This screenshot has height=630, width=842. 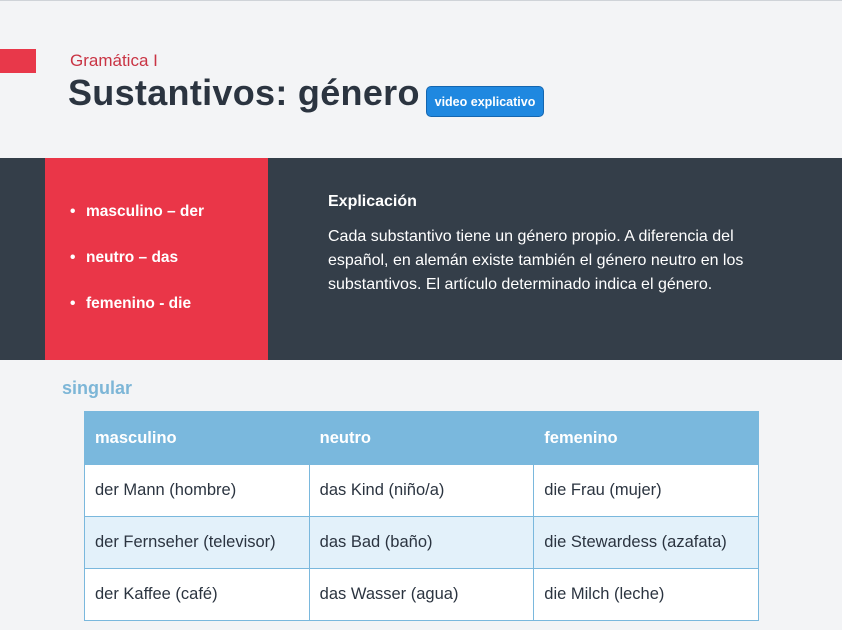 I want to click on table-cell: der Mann (hombre), so click(x=197, y=490).